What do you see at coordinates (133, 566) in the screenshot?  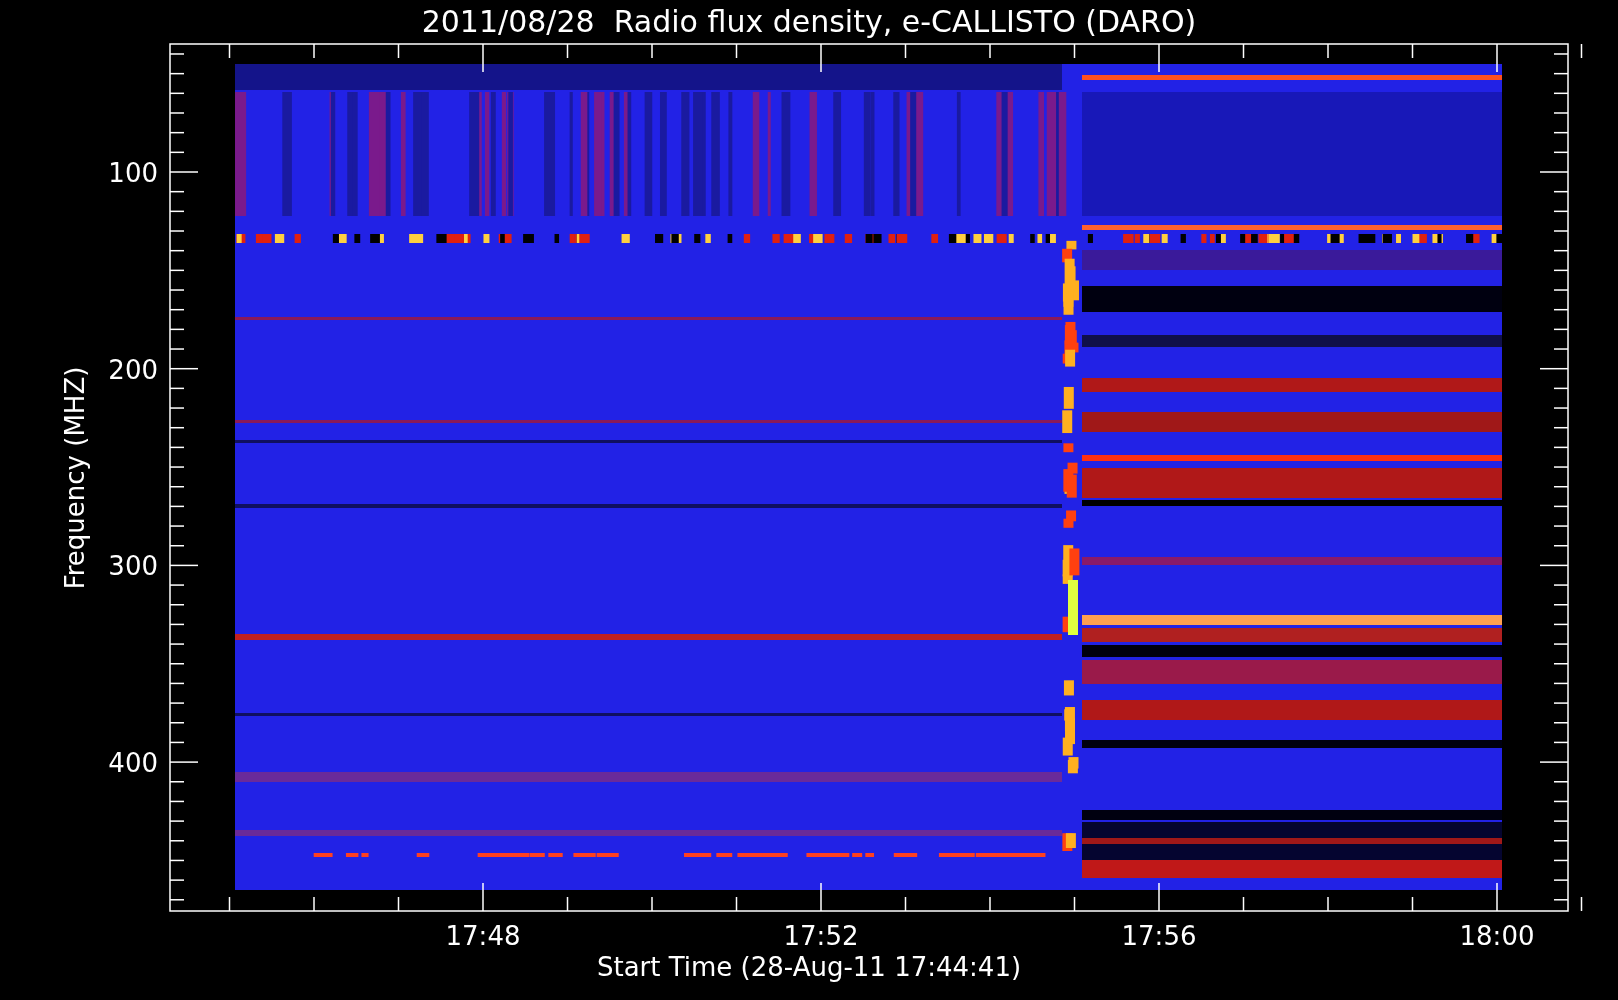 I see `tick-label: 300` at bounding box center [133, 566].